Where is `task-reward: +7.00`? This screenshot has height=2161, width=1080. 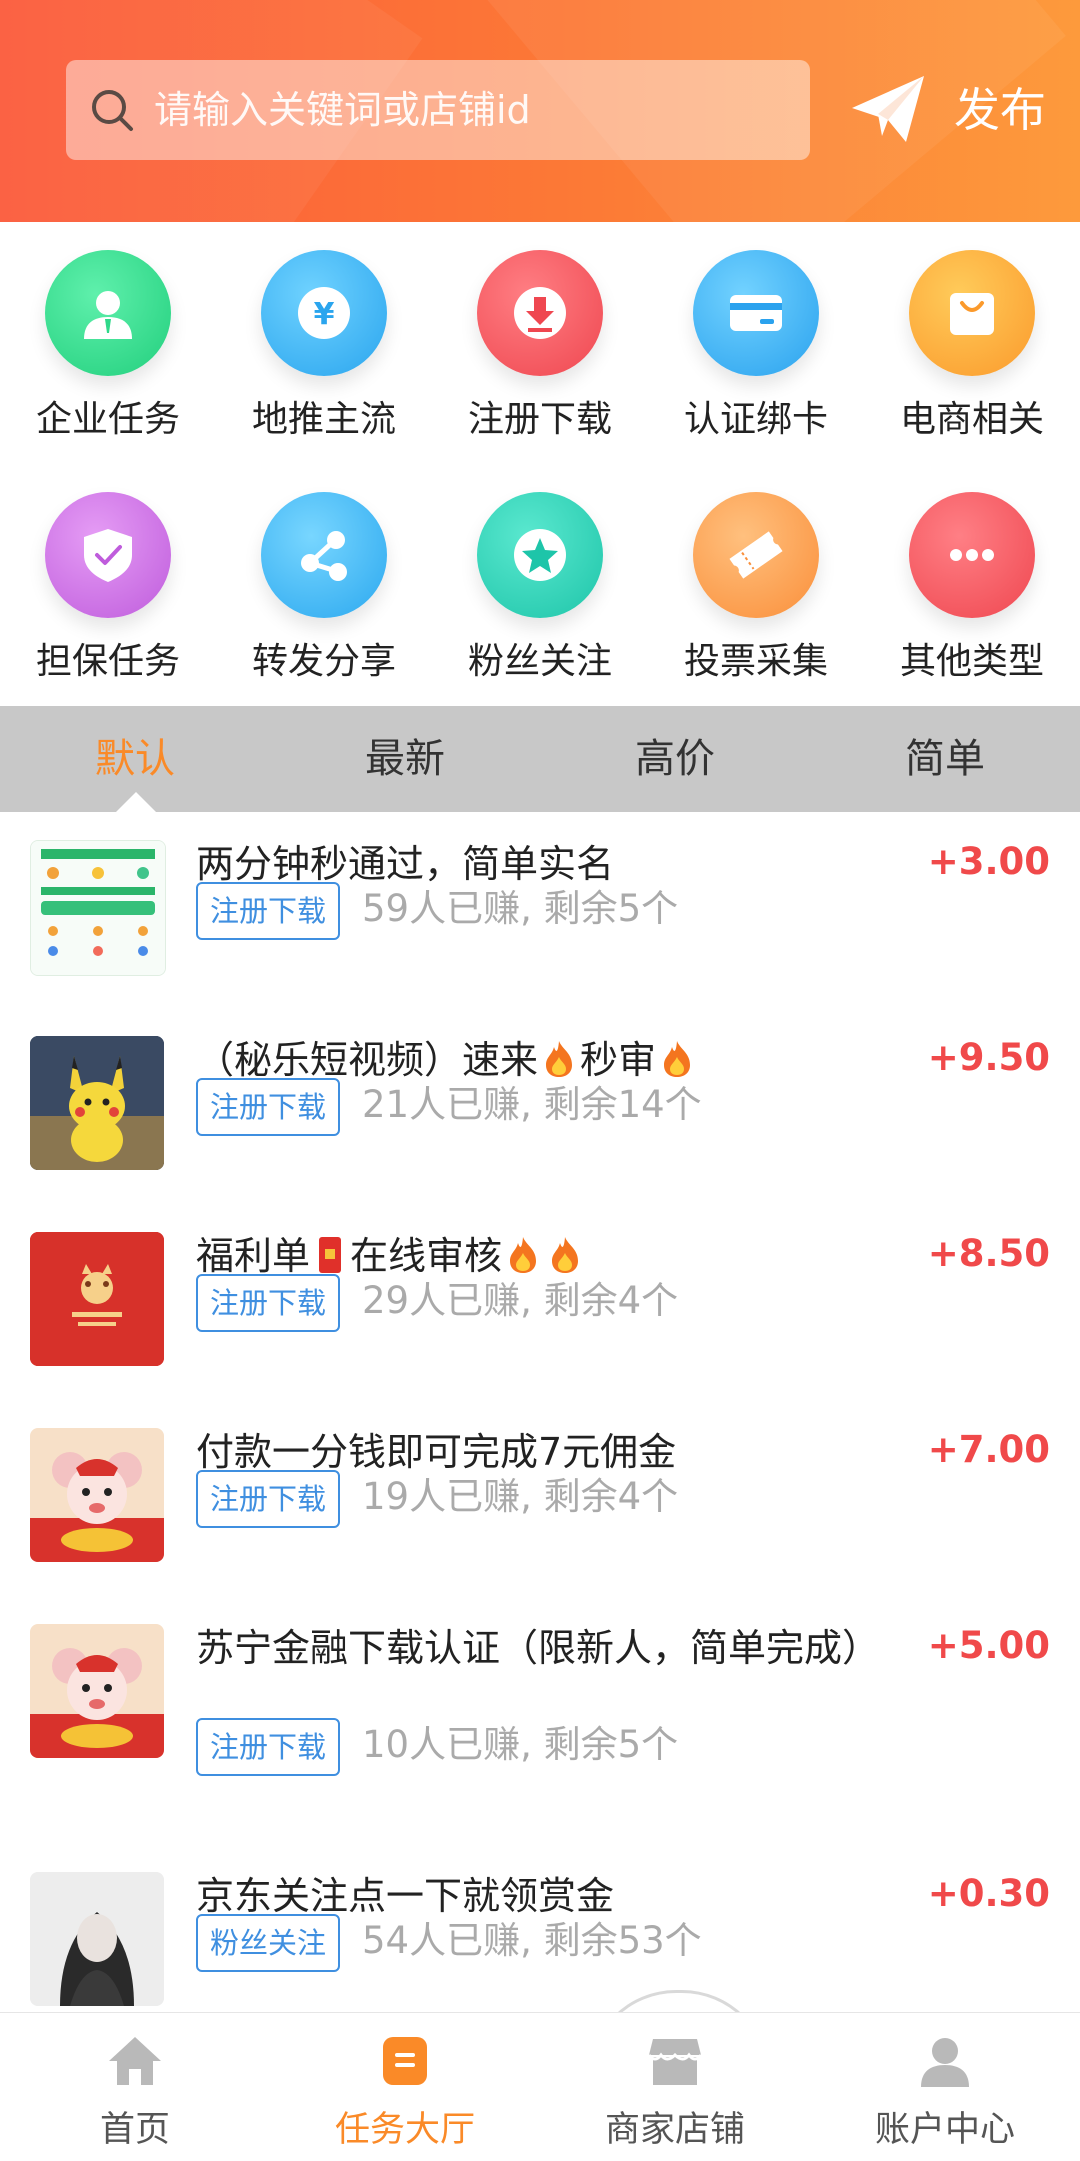 task-reward: +7.00 is located at coordinates (988, 1449).